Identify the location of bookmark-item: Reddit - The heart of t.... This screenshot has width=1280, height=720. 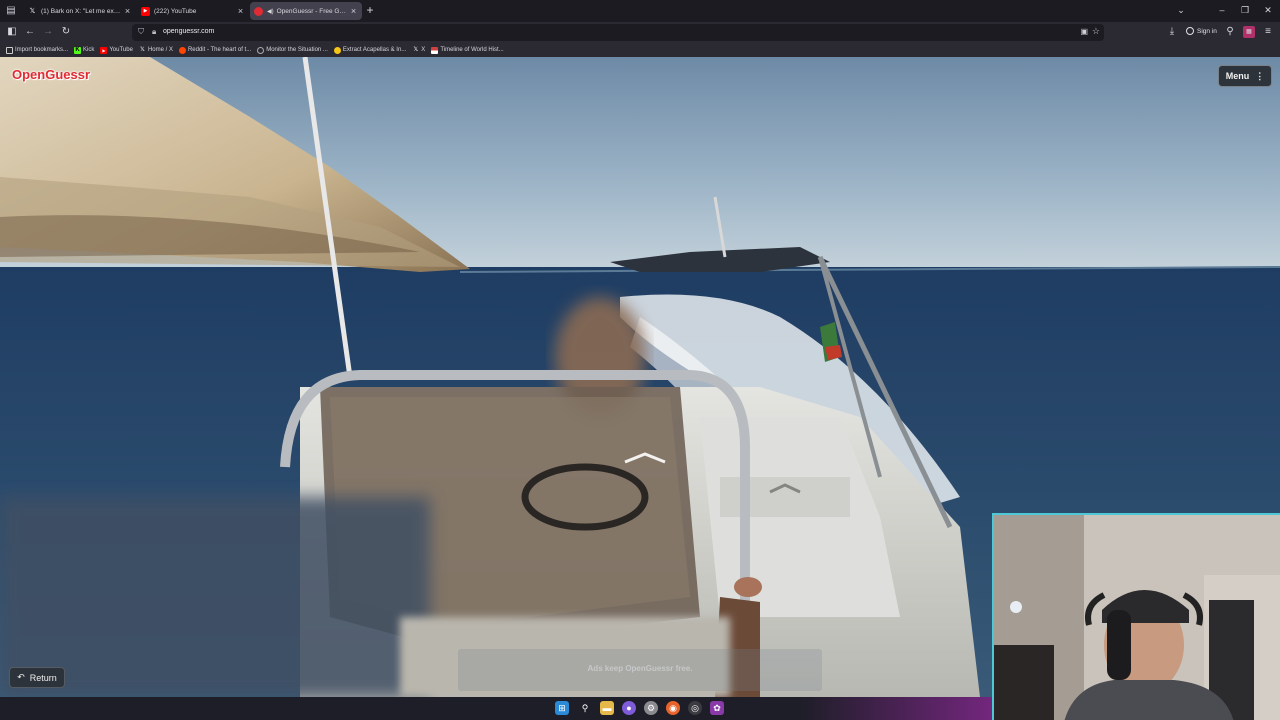
(215, 50).